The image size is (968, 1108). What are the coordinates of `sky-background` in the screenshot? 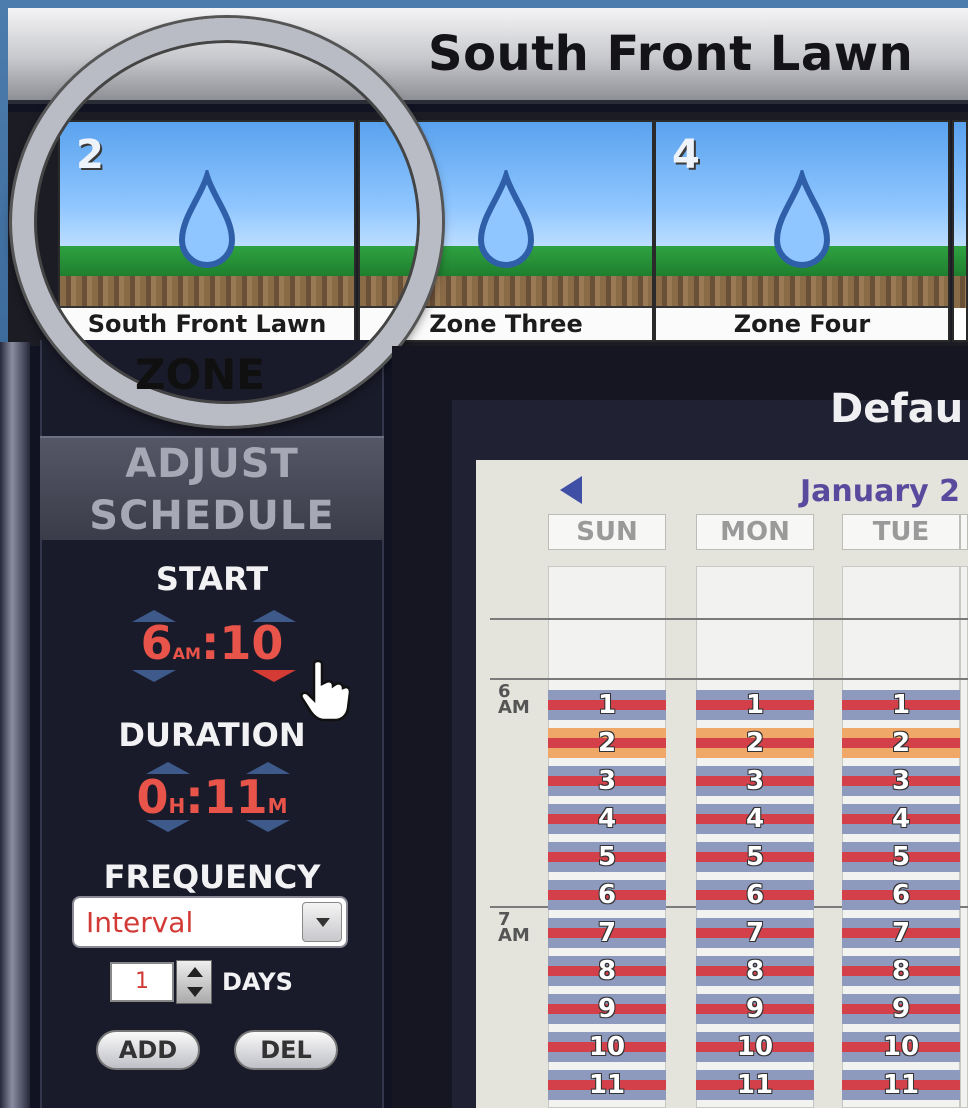 It's located at (960, 192).